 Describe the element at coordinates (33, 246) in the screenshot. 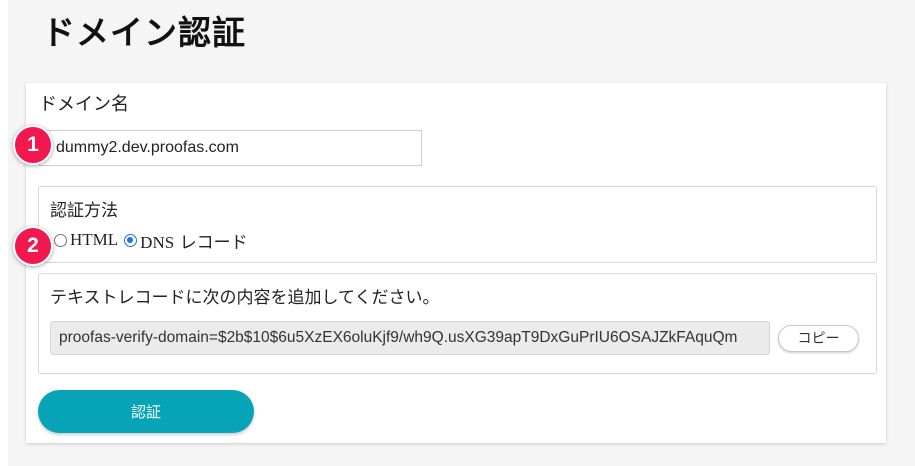

I see `step-badge-2: 2` at that location.